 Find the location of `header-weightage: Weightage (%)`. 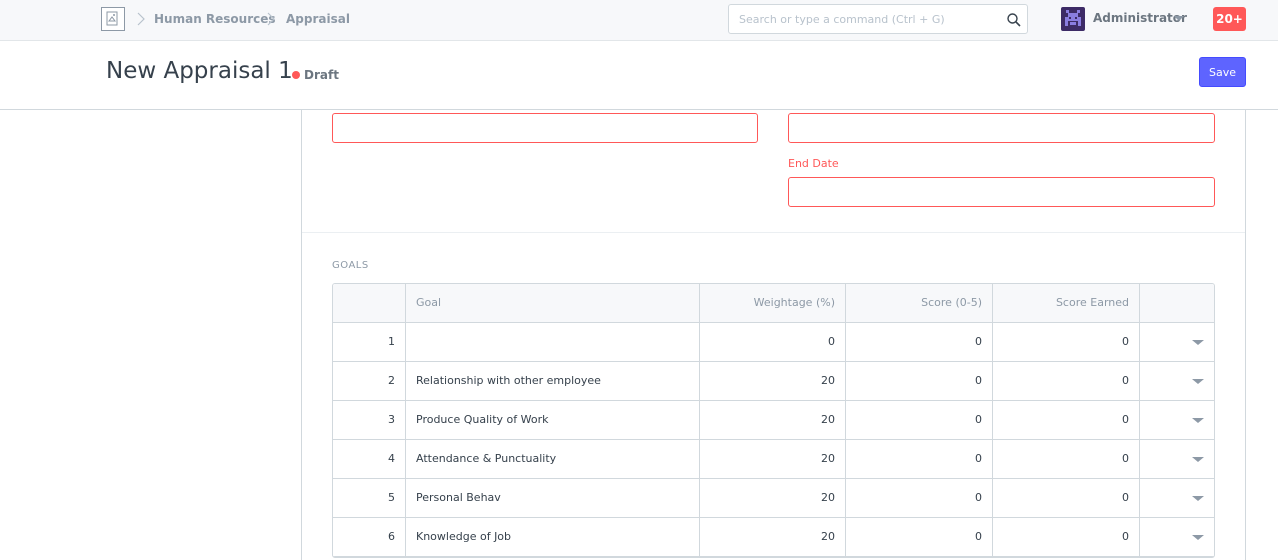

header-weightage: Weightage (%) is located at coordinates (773, 303).